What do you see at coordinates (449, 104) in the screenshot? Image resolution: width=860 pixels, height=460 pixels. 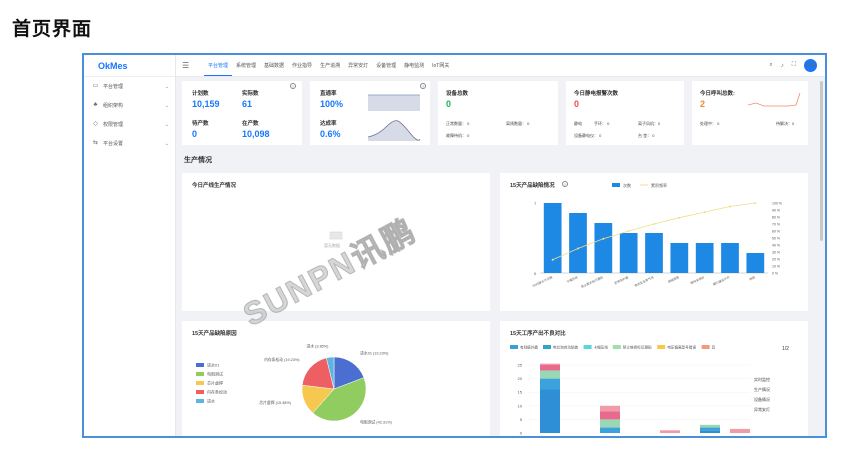 I see `equipment-value: 0` at bounding box center [449, 104].